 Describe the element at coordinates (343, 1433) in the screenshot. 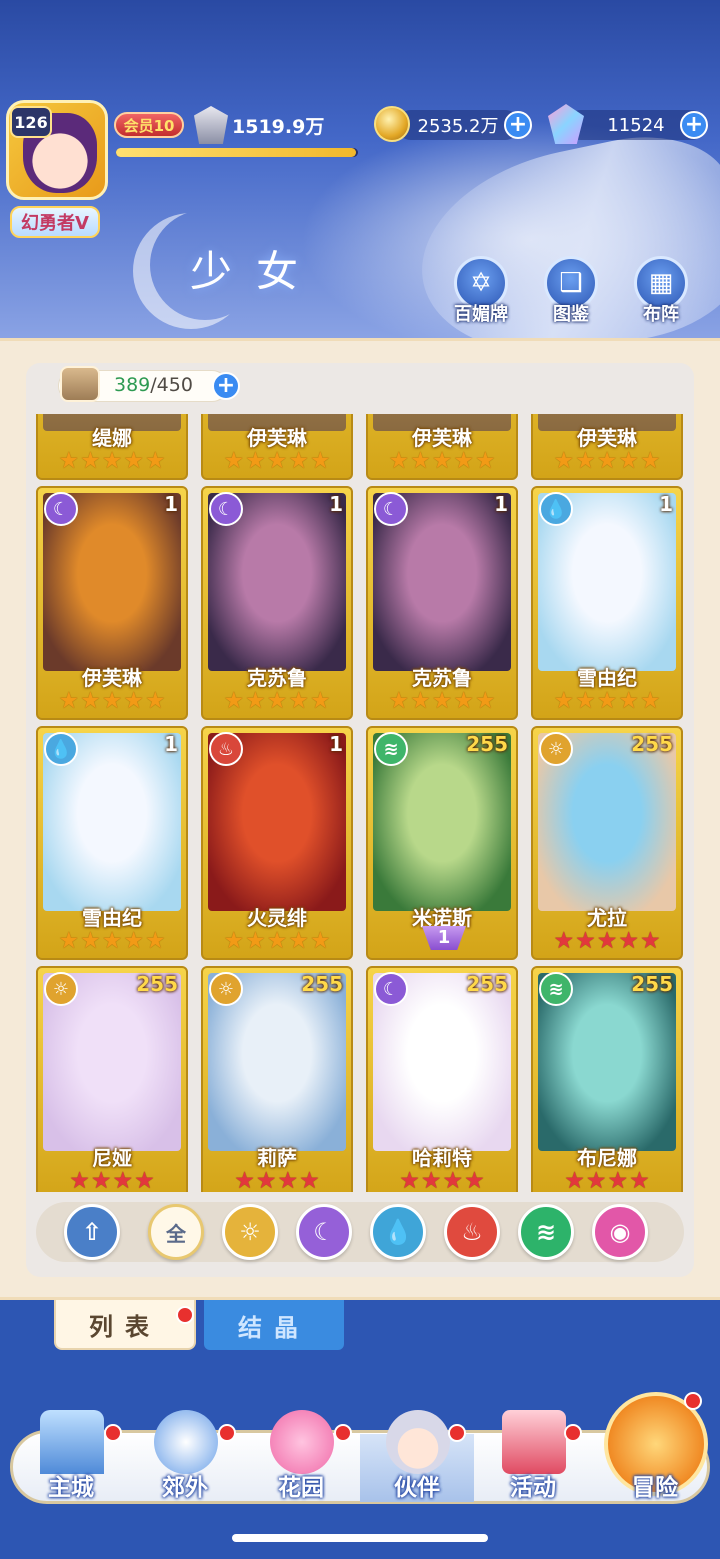

I see `nav-garden-notification-dot` at that location.